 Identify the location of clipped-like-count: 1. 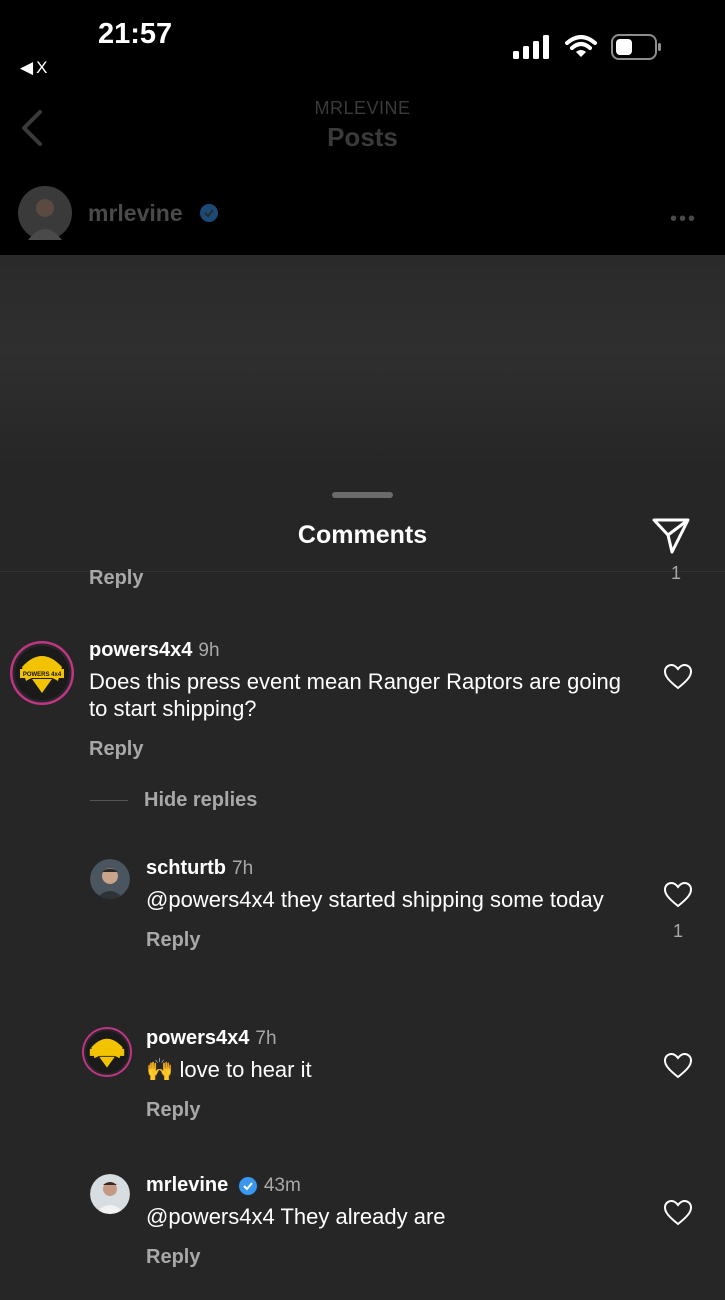
(675, 573).